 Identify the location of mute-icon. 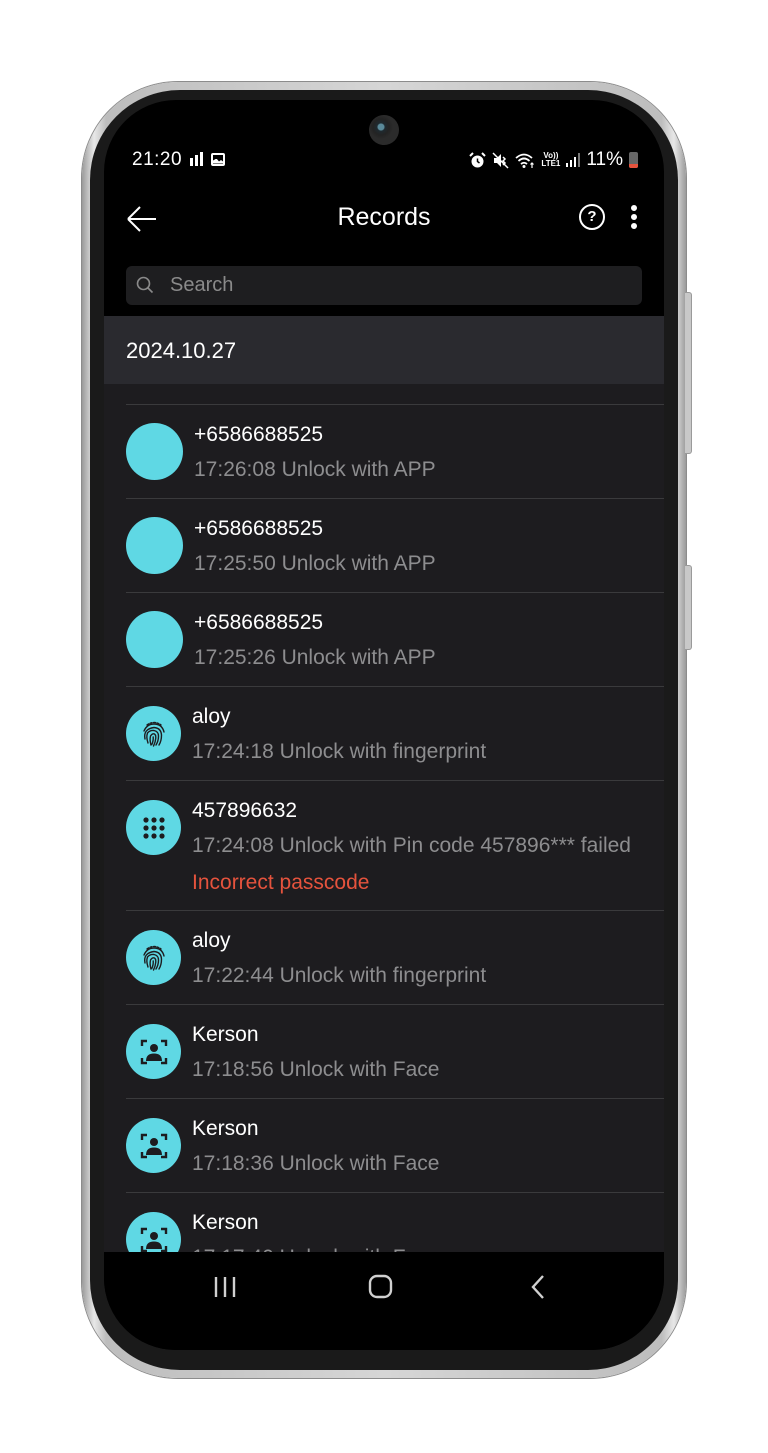
(500, 160).